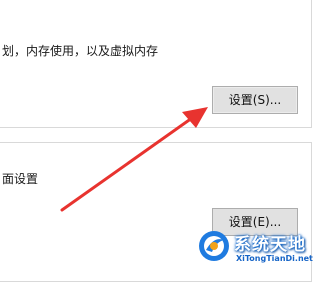  What do you see at coordinates (274, 258) in the screenshot?
I see `watermark-subtitle: XiTongTianDi.net` at bounding box center [274, 258].